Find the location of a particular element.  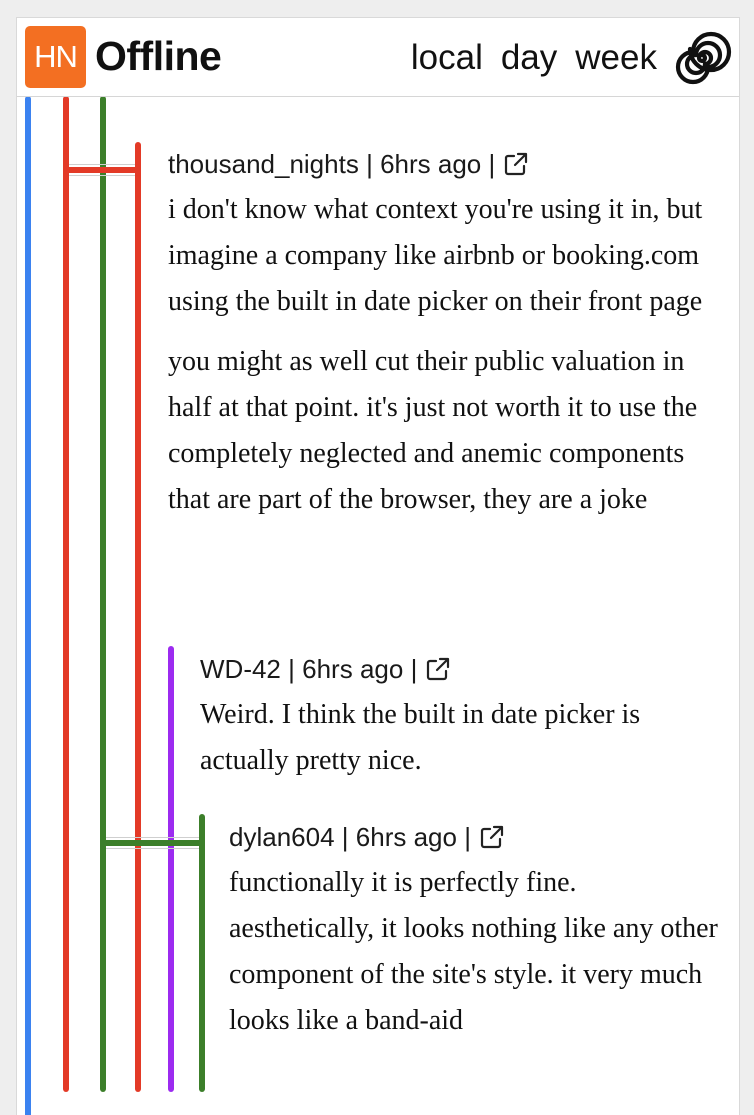

top-bar: HN Offline local day week is located at coordinates (378, 57).